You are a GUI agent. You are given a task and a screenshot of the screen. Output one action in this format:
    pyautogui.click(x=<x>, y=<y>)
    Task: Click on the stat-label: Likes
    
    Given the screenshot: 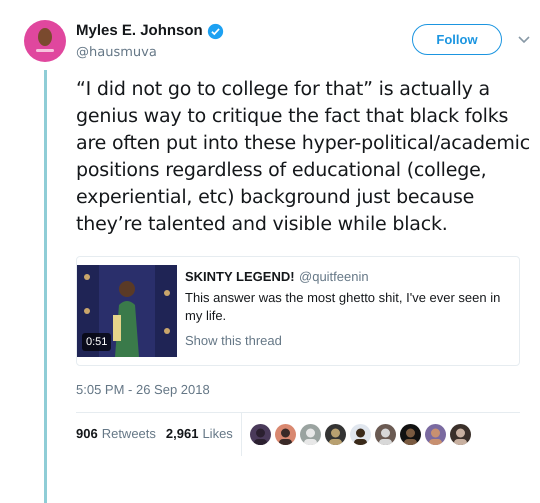 What is the action you would take?
    pyautogui.click(x=217, y=434)
    